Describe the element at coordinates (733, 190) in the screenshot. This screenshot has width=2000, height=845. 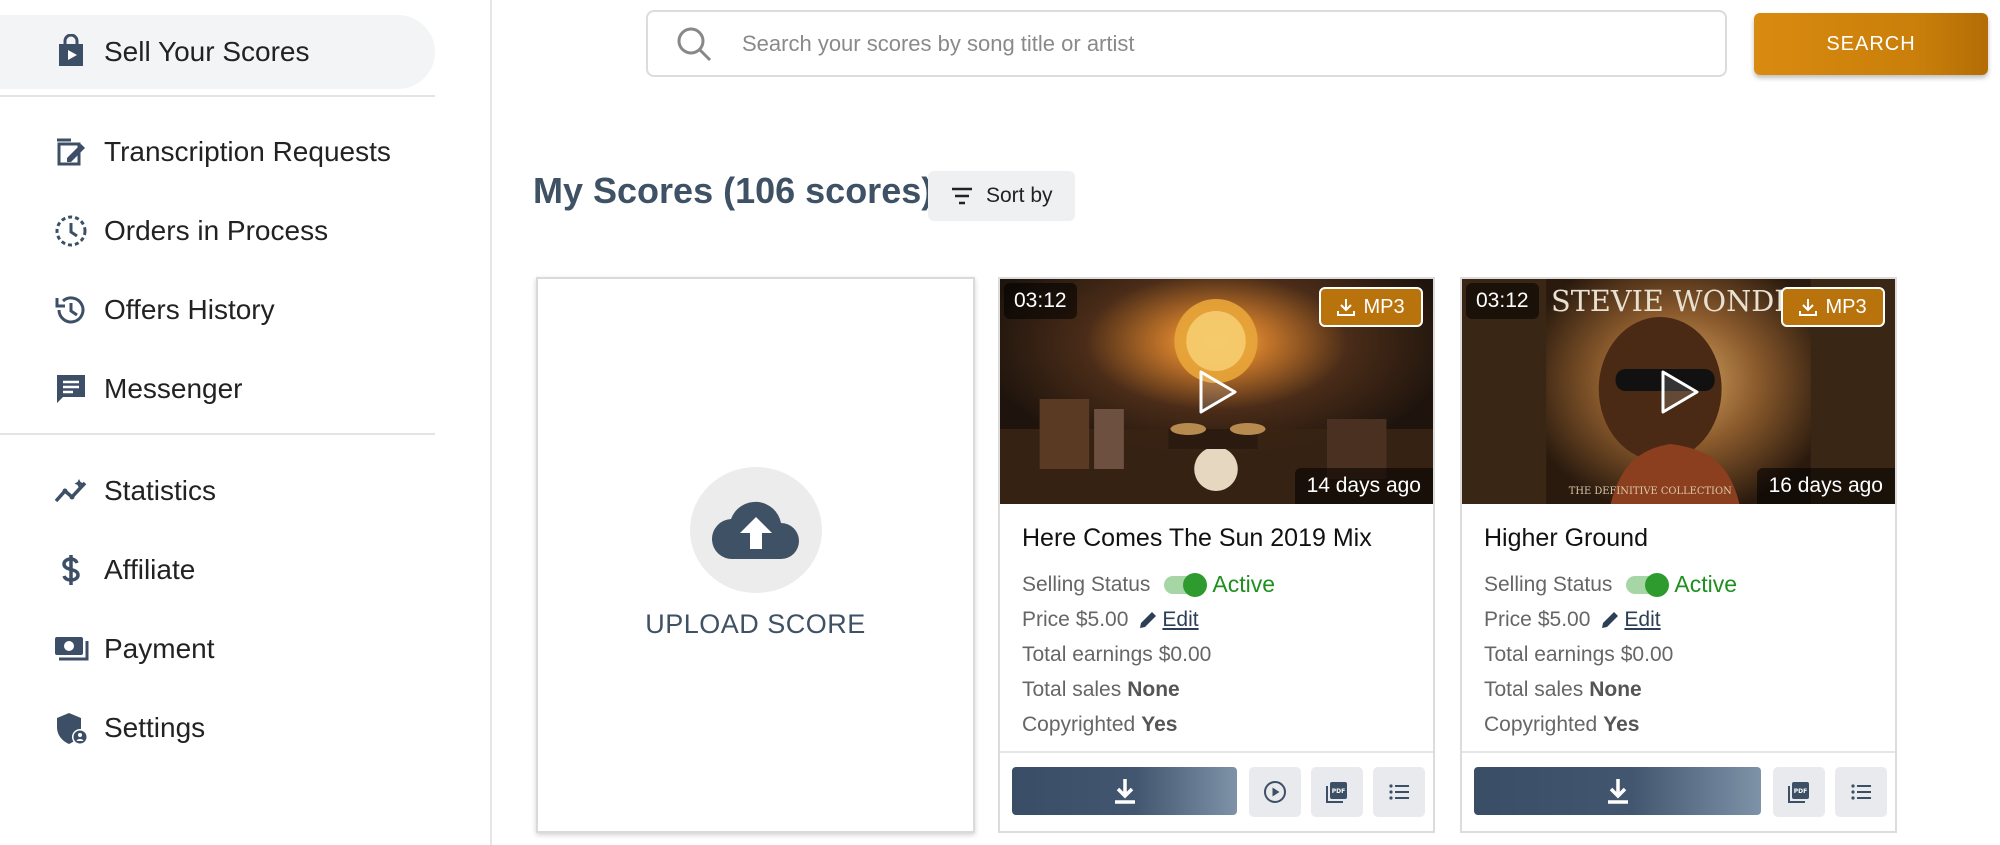
I see `page-title: My Scores (106 scores)` at that location.